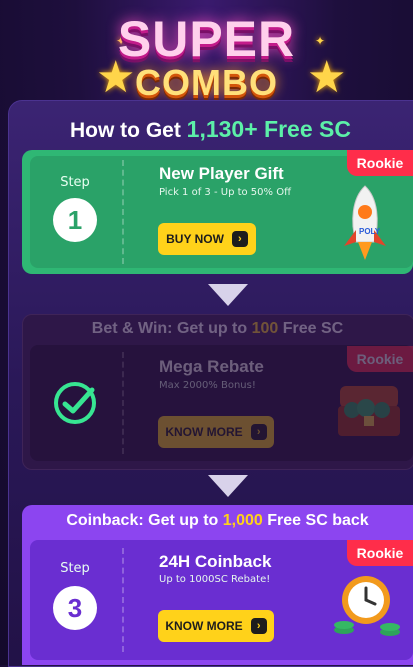 This screenshot has height=667, width=413. What do you see at coordinates (75, 608) in the screenshot?
I see `step3-number: 3` at bounding box center [75, 608].